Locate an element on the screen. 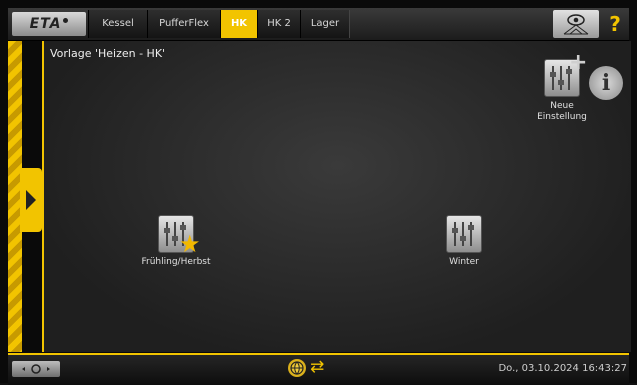 The width and height of the screenshot is (637, 385). logo-text: ETA is located at coordinates (45, 24).